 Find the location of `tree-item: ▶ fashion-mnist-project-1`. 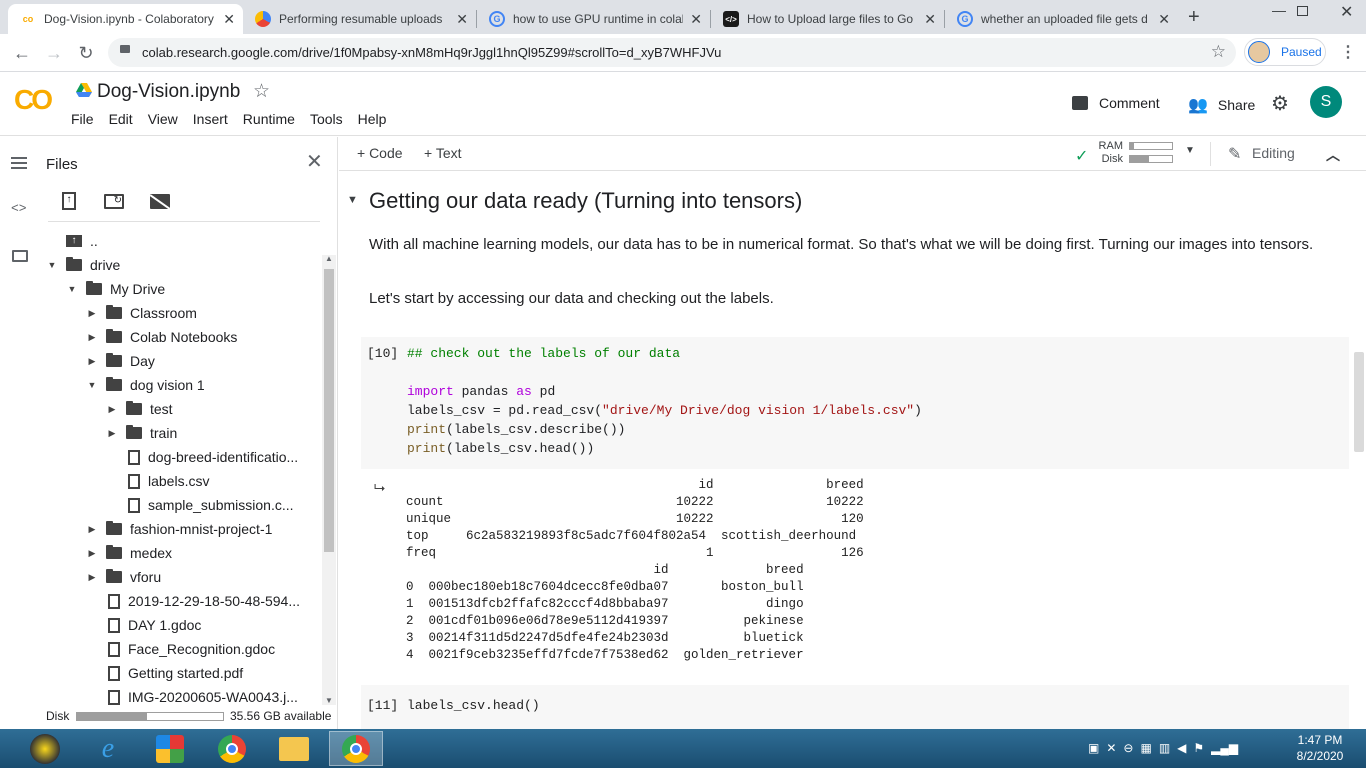

tree-item: ▶ fashion-mnist-project-1 is located at coordinates (179, 529).